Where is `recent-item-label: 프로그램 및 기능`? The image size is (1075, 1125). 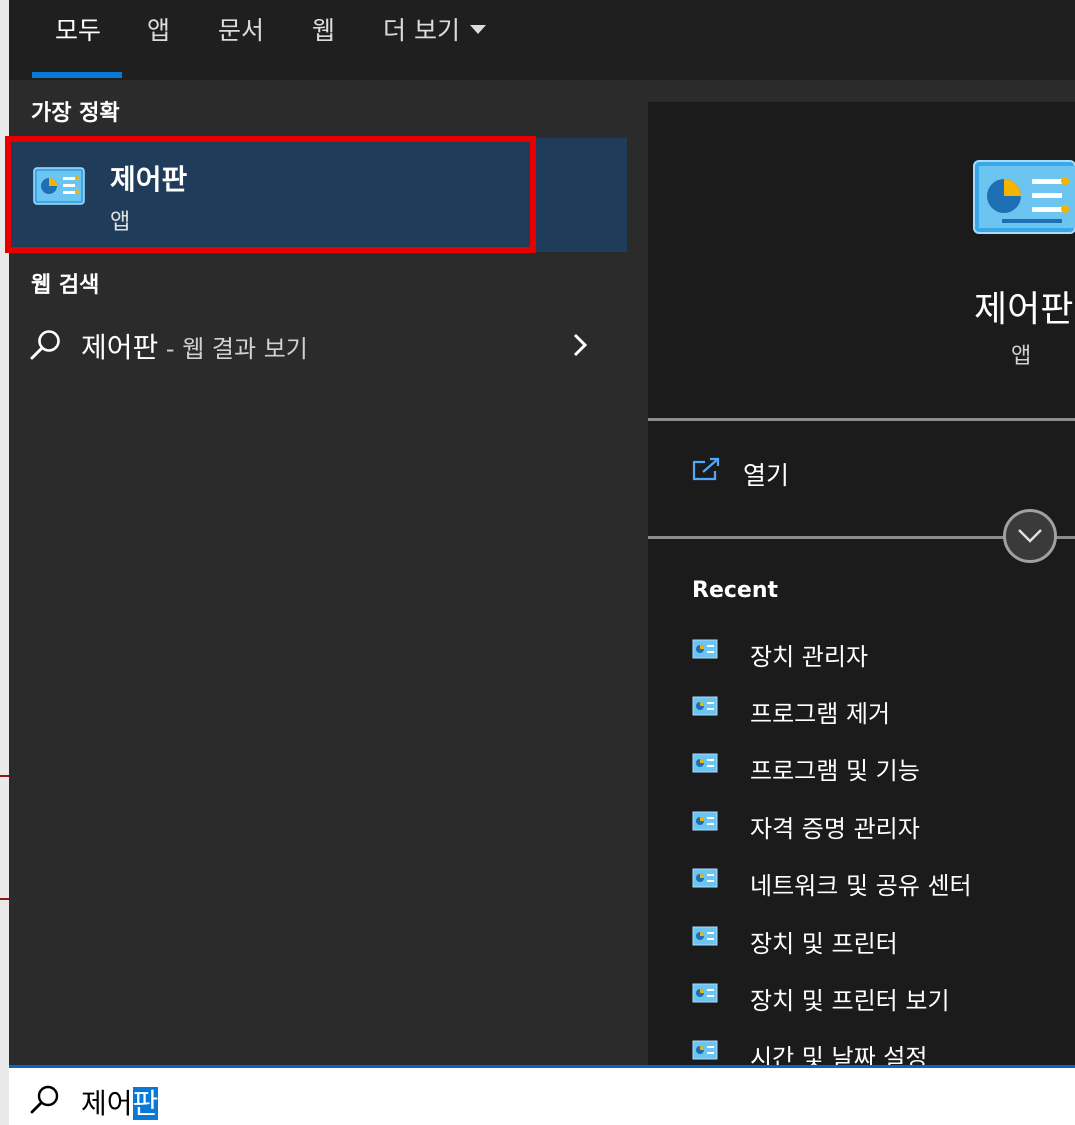 recent-item-label: 프로그램 및 기능 is located at coordinates (835, 771).